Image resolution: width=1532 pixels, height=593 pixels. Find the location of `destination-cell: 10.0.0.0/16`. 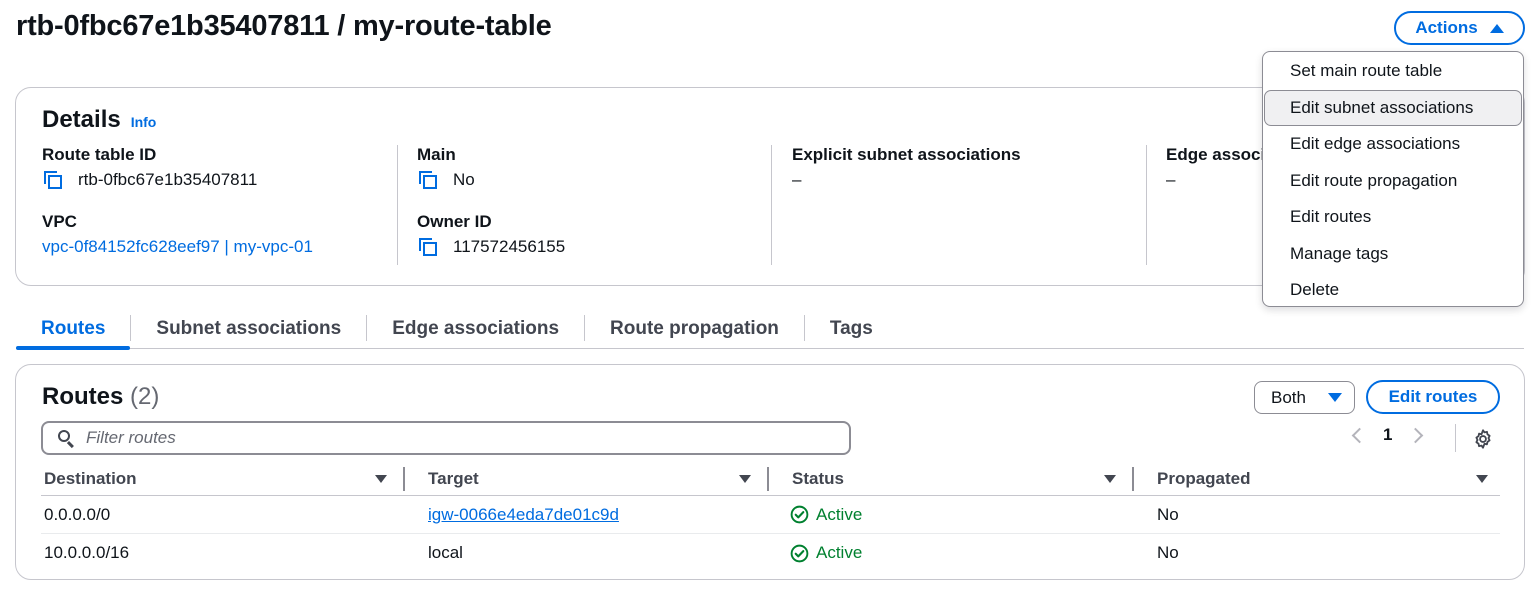

destination-cell: 10.0.0.0/16 is located at coordinates (87, 552).